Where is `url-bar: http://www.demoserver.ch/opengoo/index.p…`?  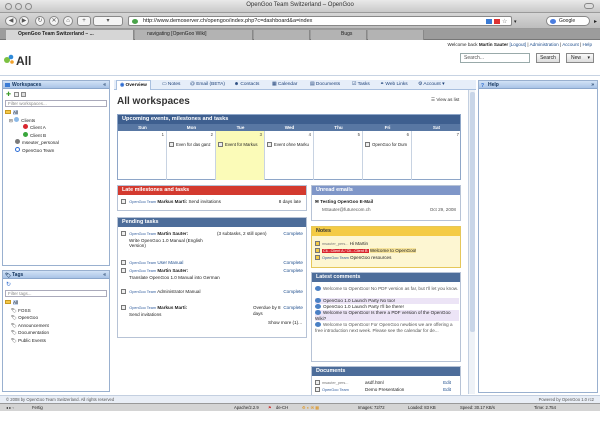
url-bar: http://www.demoserver.ch/opengoo/index.p… is located at coordinates (320, 21).